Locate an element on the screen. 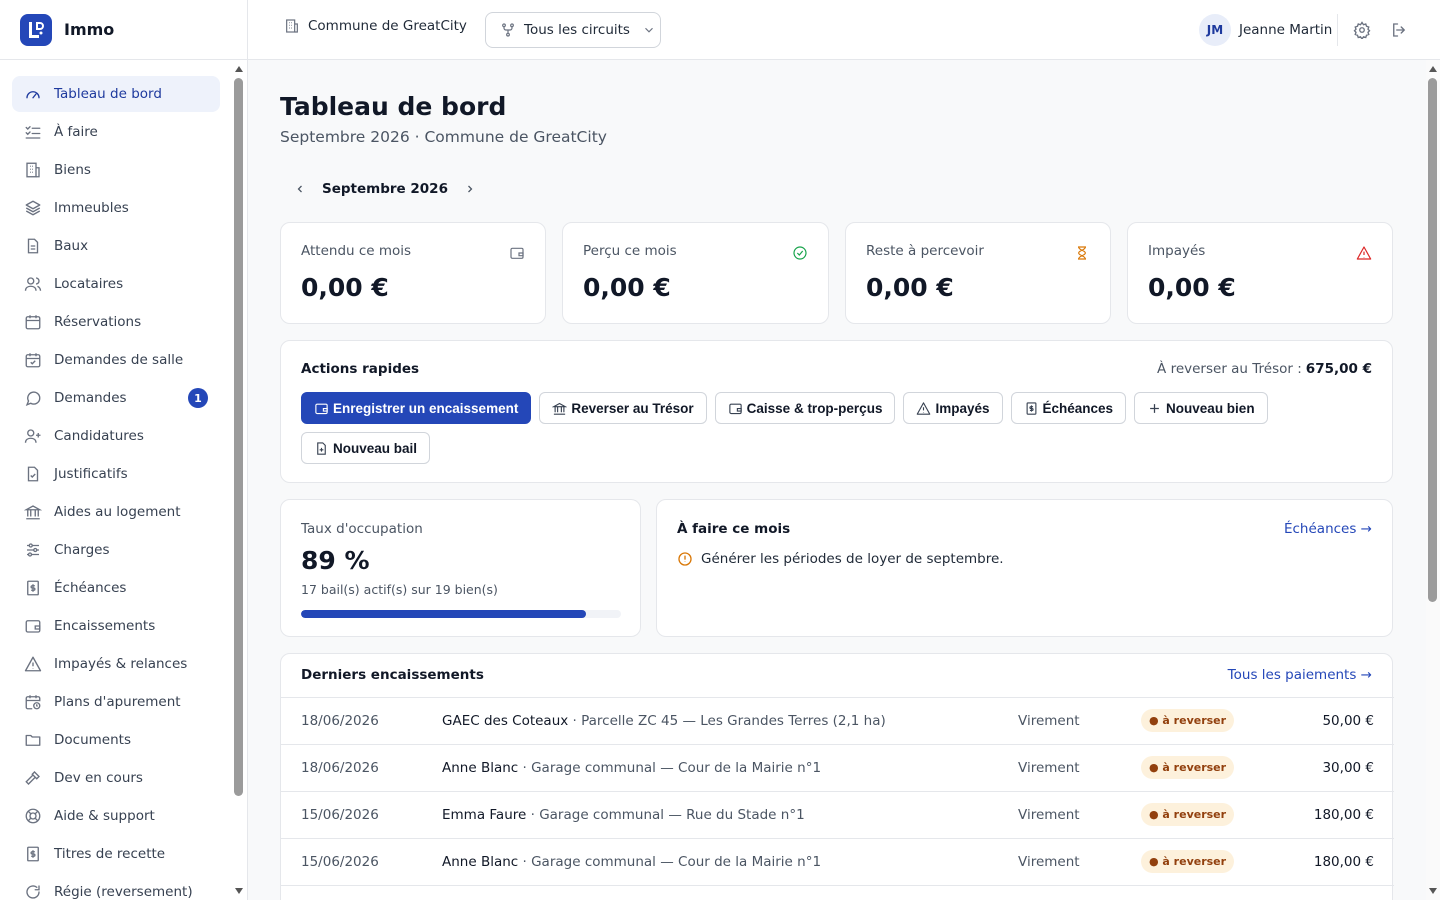 This screenshot has height=900, width=1440. sidebar-item-reservations: Réservations is located at coordinates (116, 322).